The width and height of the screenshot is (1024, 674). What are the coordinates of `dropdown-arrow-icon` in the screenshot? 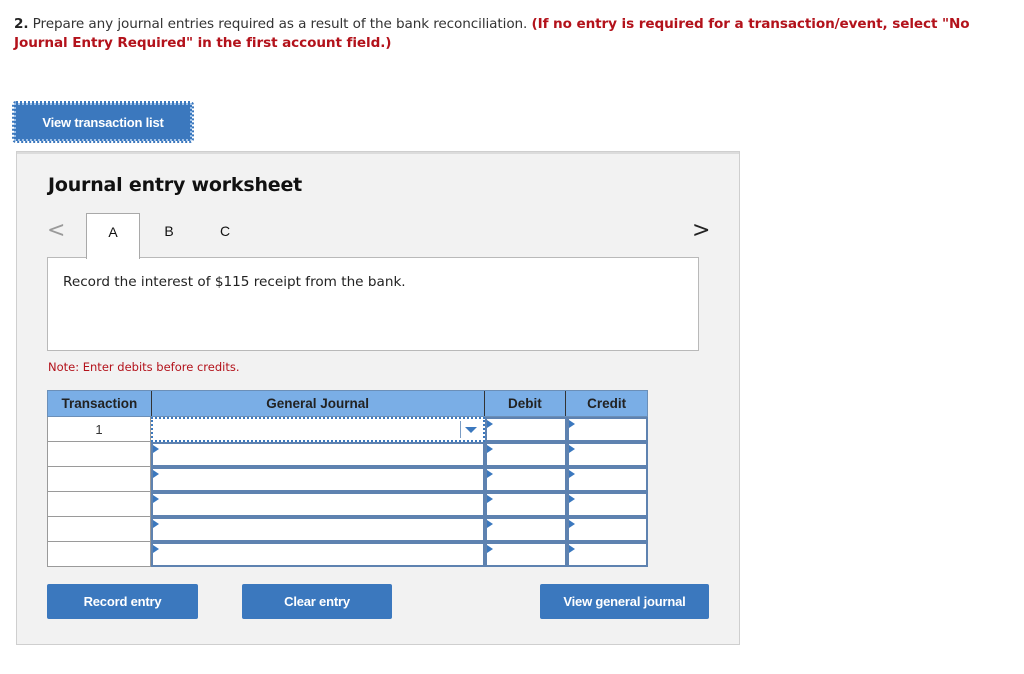 It's located at (470, 429).